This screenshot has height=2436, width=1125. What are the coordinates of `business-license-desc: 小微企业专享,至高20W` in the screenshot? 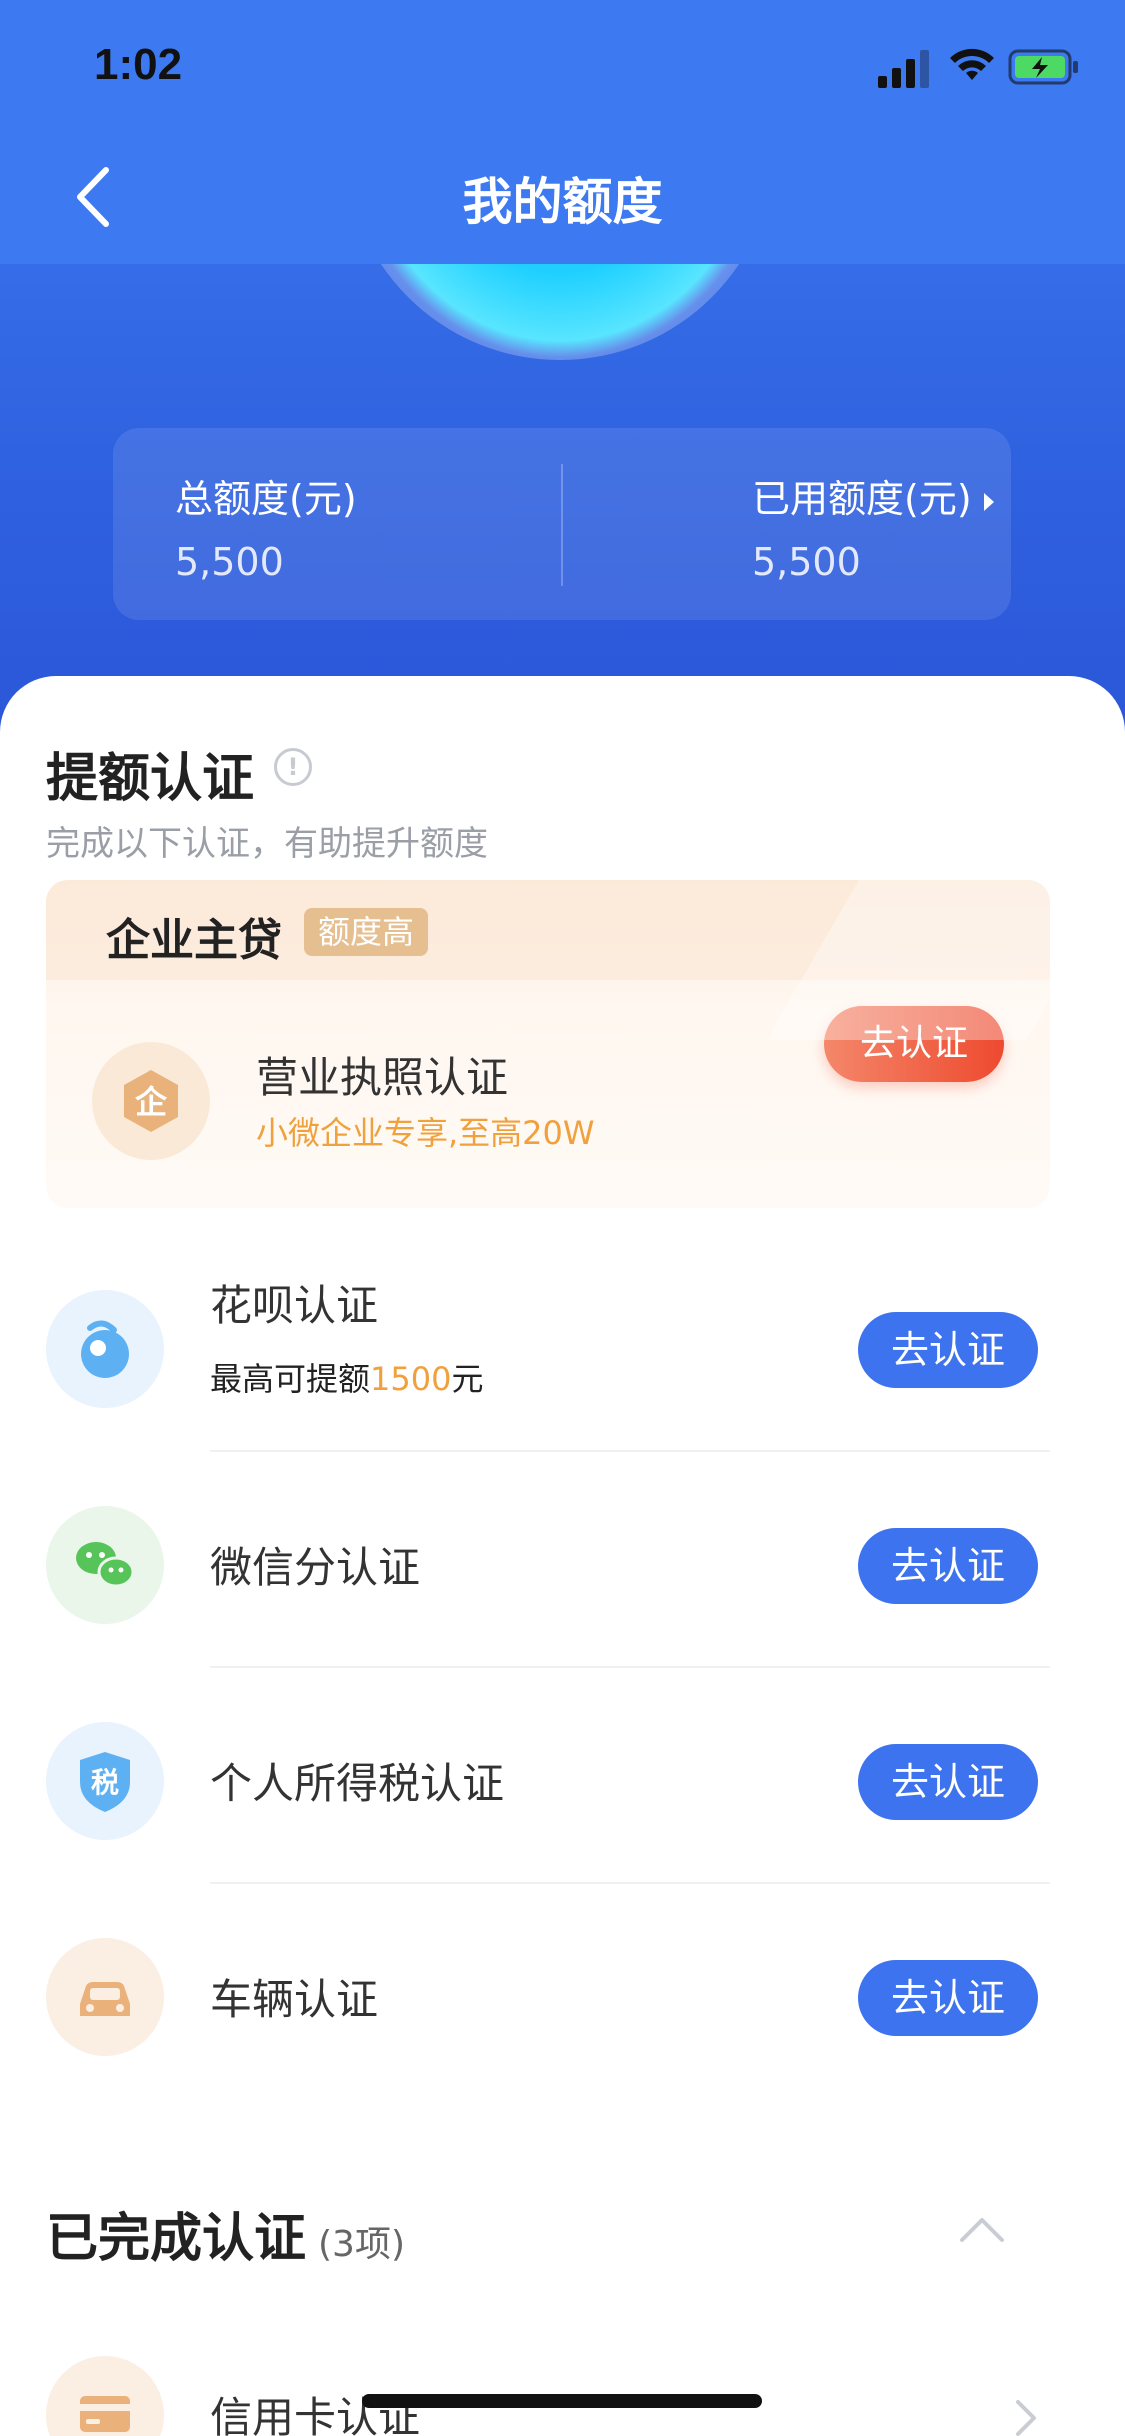 It's located at (425, 1133).